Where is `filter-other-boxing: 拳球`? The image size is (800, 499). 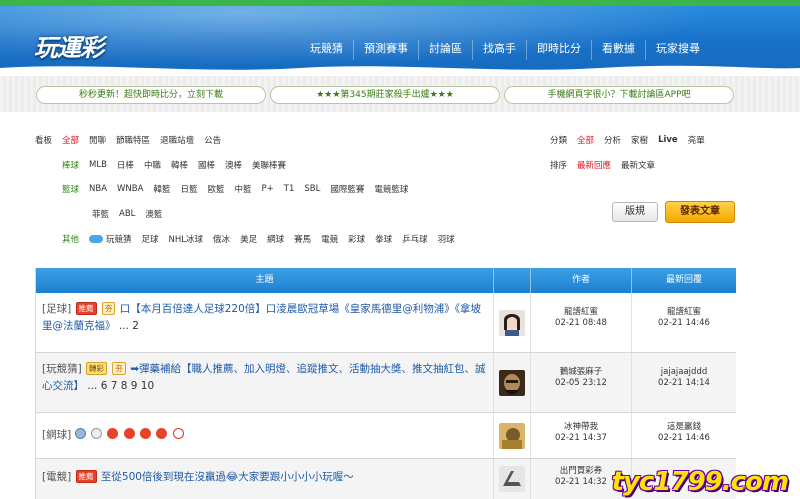 filter-other-boxing: 拳球 is located at coordinates (383, 239).